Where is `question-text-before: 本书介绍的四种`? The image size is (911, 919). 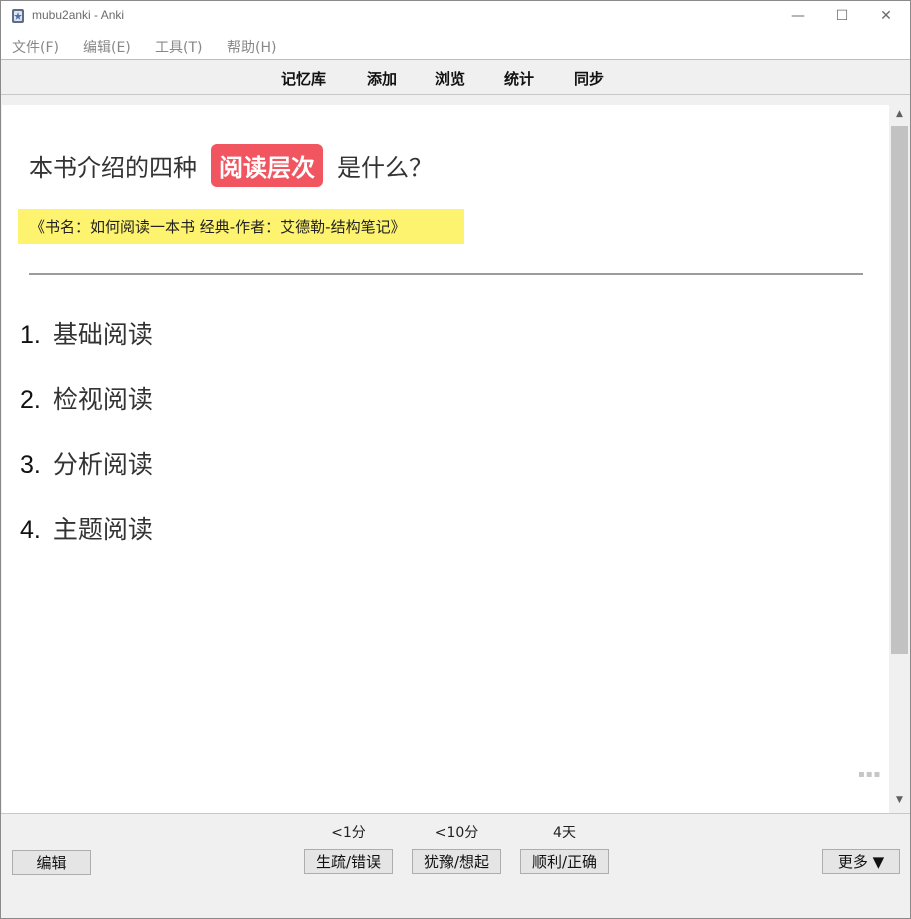
question-text-before: 本书介绍的四种 is located at coordinates (113, 167).